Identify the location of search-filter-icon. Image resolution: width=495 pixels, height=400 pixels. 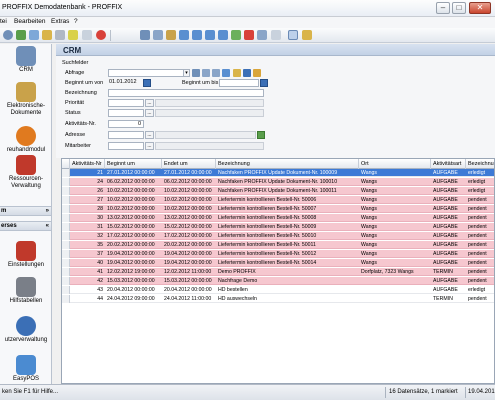
(196, 73).